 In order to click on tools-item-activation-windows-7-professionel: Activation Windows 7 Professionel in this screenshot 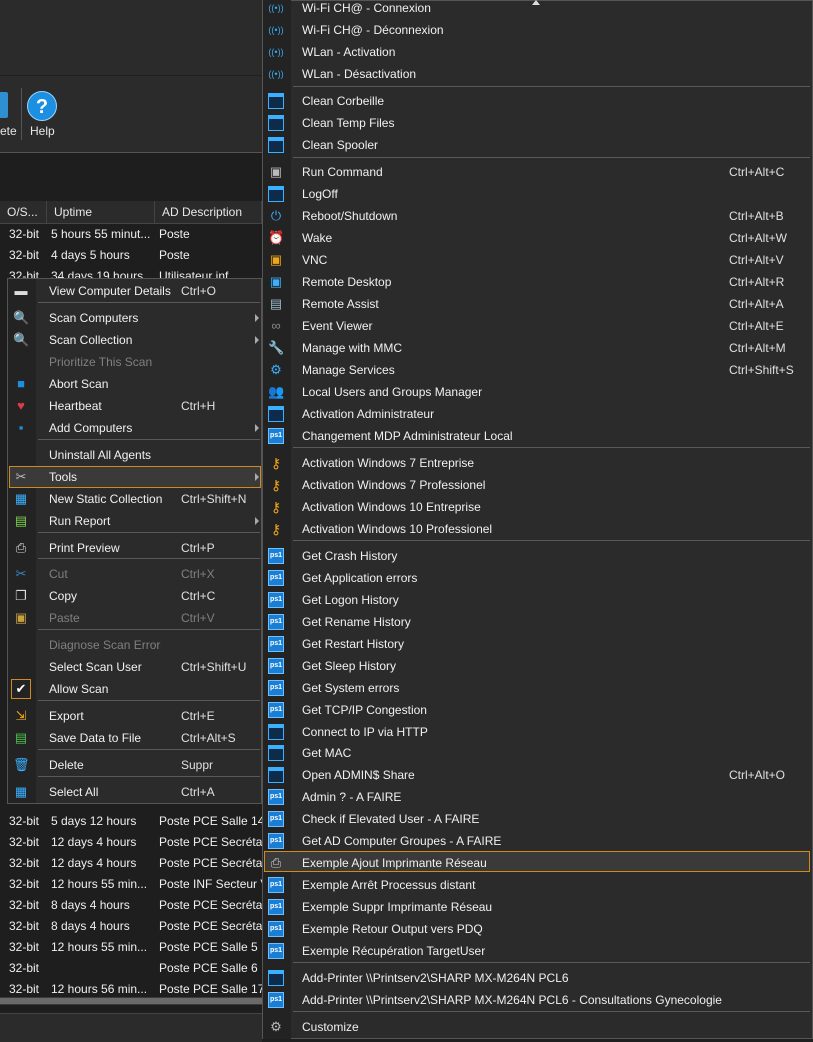, I will do `click(393, 485)`.